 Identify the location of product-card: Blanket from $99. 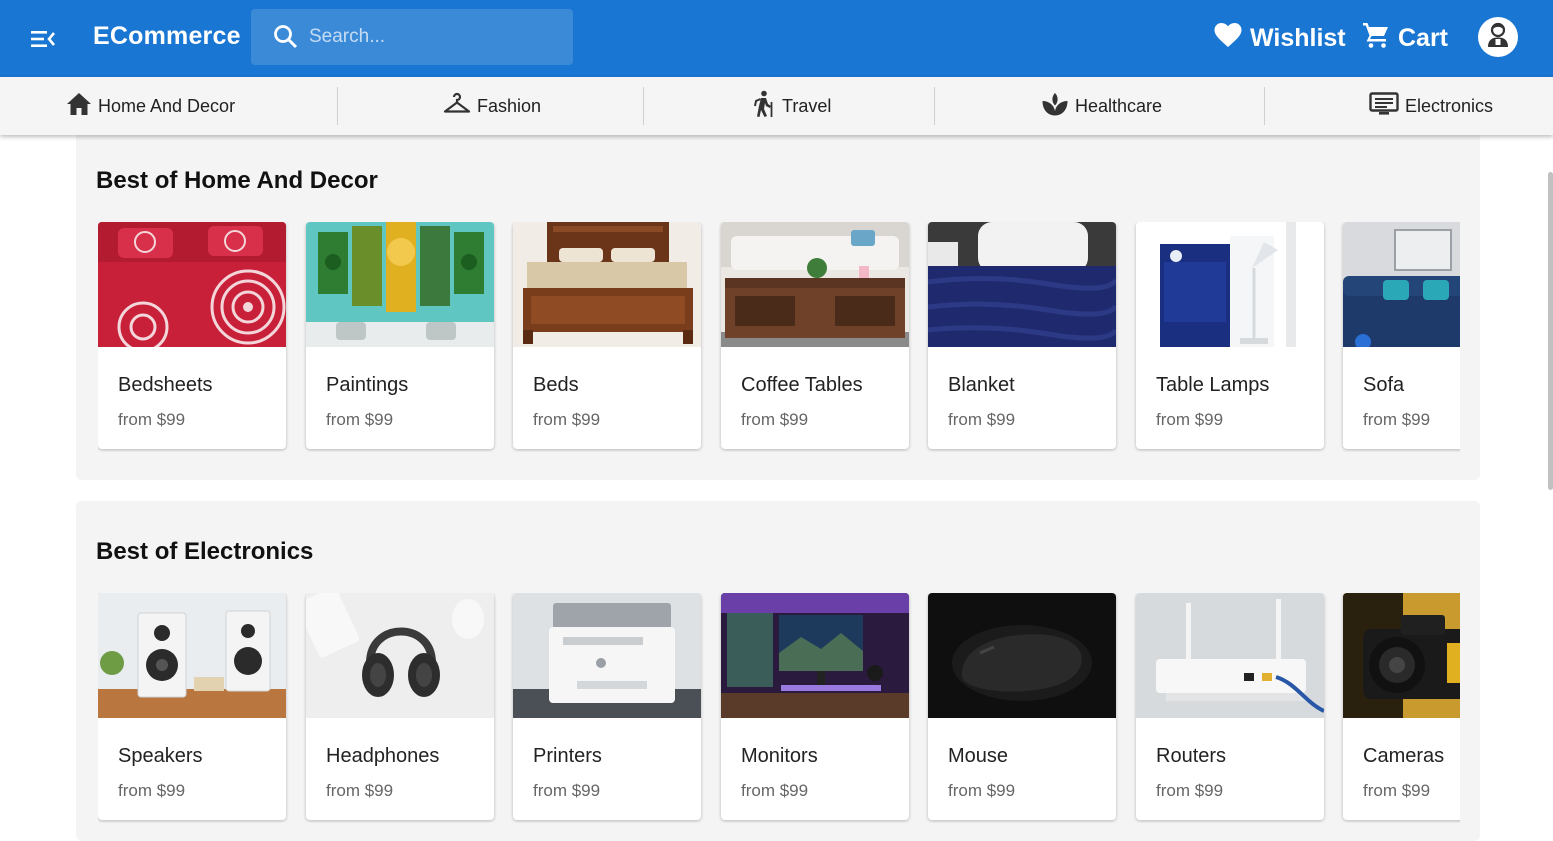
(1022, 335).